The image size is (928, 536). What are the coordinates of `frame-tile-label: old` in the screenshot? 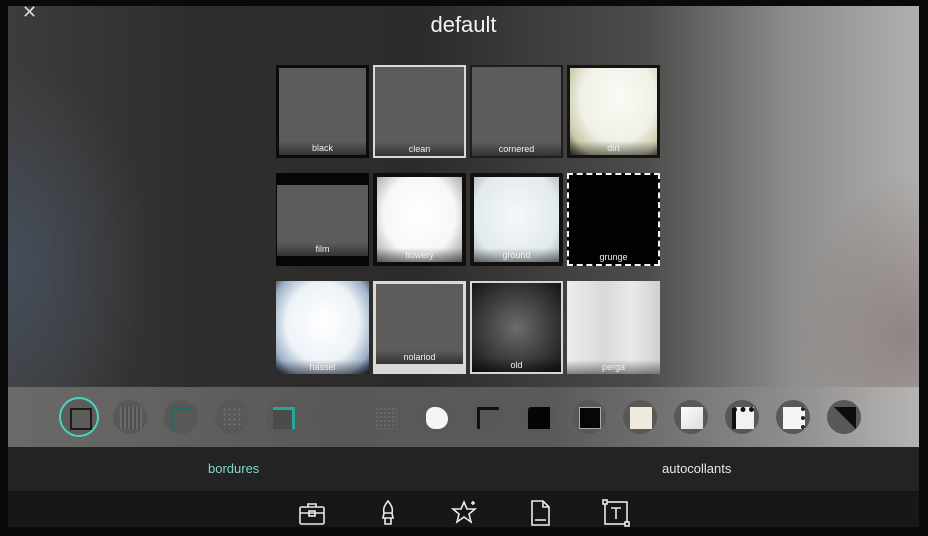 It's located at (516, 365).